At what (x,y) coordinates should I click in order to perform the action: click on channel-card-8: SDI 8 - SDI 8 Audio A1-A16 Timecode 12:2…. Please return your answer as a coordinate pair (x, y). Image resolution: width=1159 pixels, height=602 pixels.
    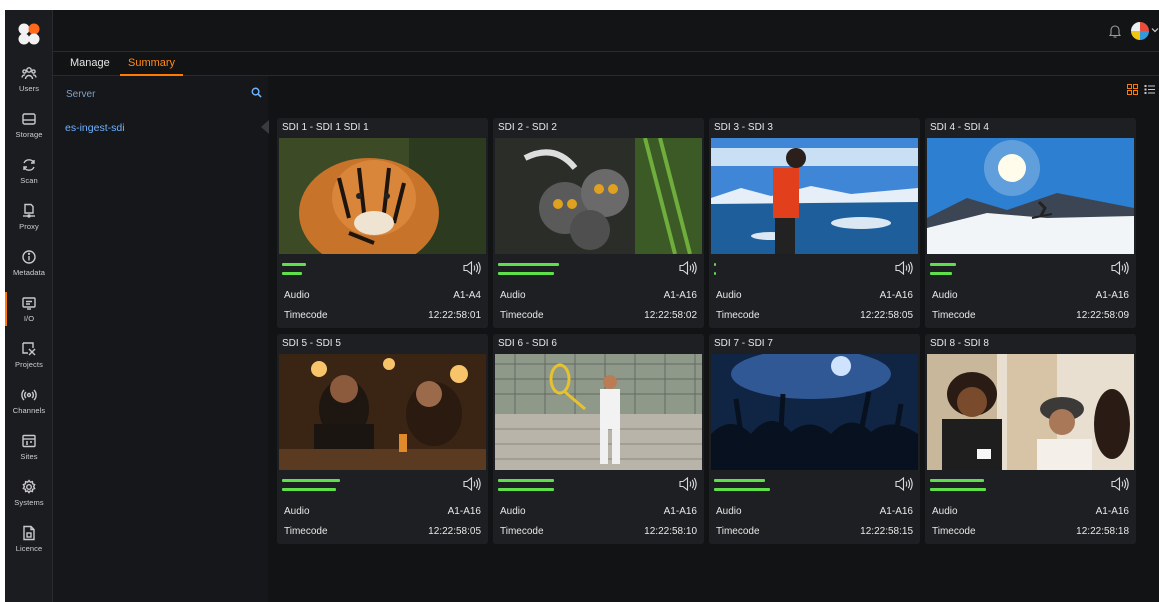
    Looking at the image, I should click on (1030, 439).